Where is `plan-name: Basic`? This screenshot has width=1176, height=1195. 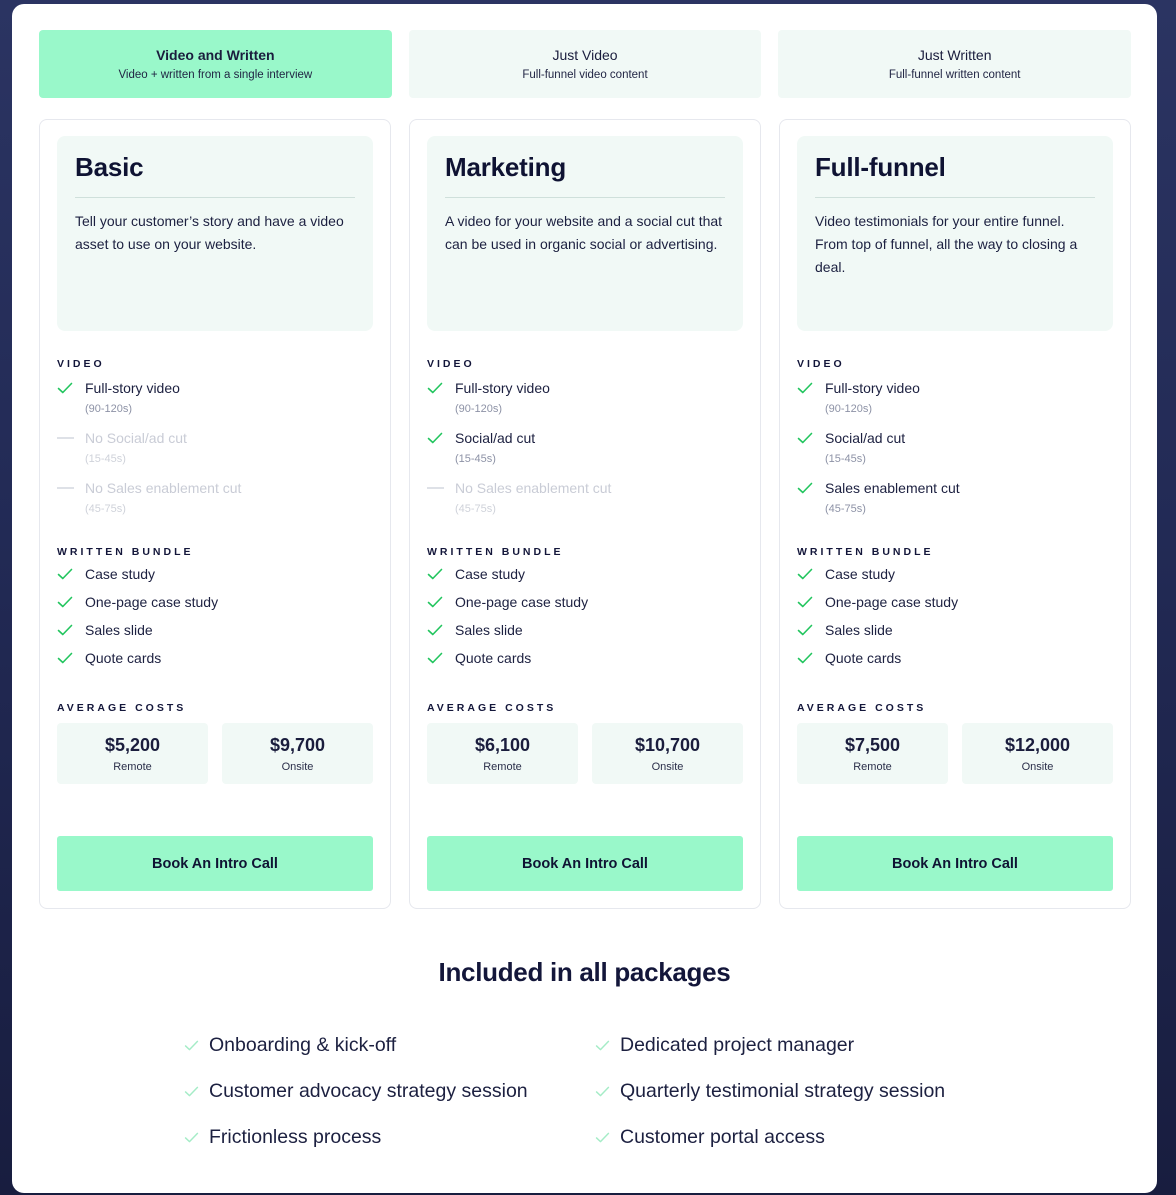 plan-name: Basic is located at coordinates (215, 175).